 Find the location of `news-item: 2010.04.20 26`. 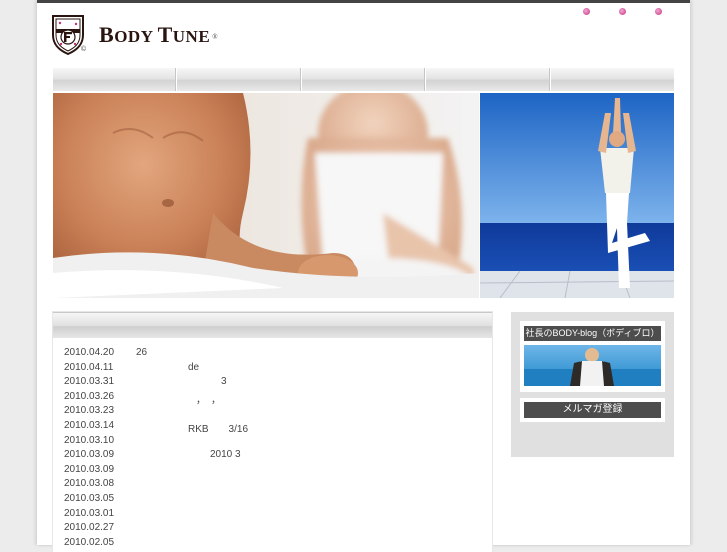

news-item: 2010.04.20 26 is located at coordinates (274, 354).